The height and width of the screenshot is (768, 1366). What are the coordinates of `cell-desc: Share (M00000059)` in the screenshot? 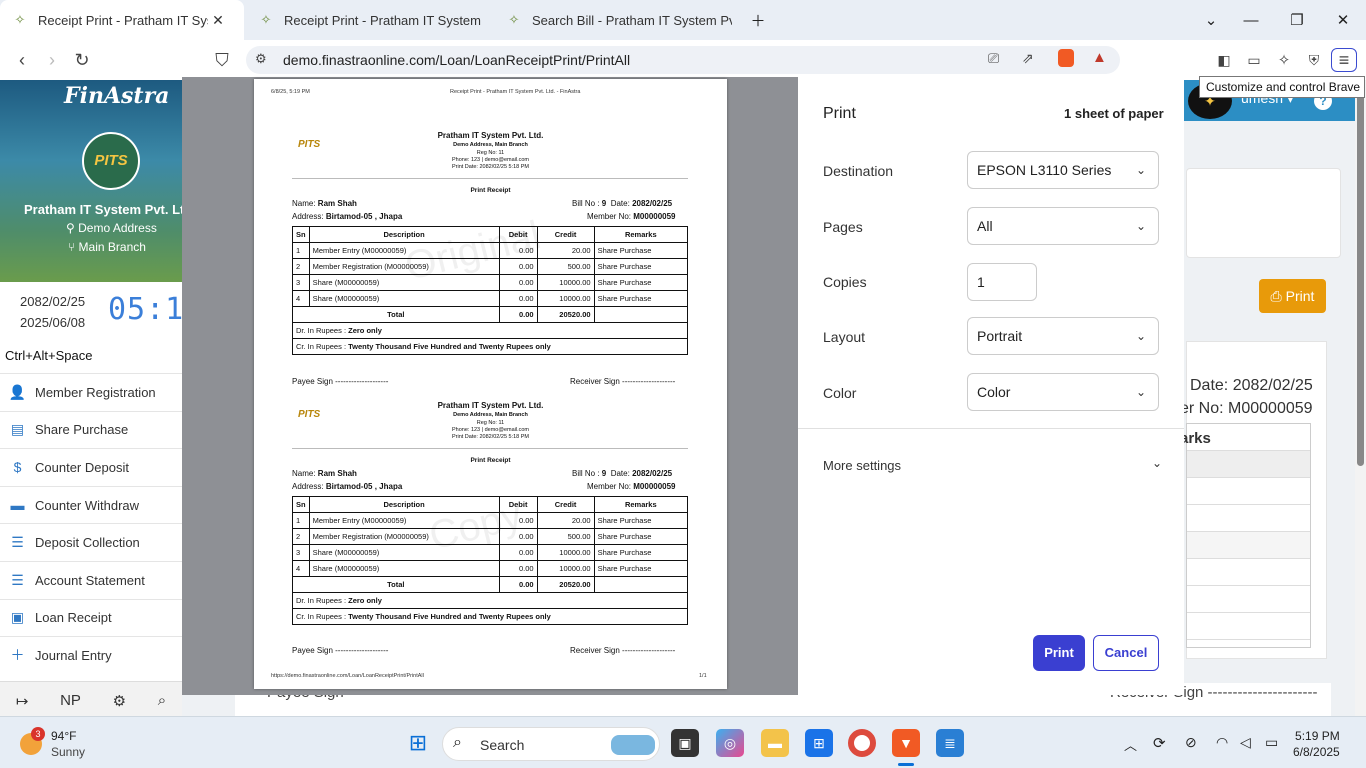 It's located at (404, 298).